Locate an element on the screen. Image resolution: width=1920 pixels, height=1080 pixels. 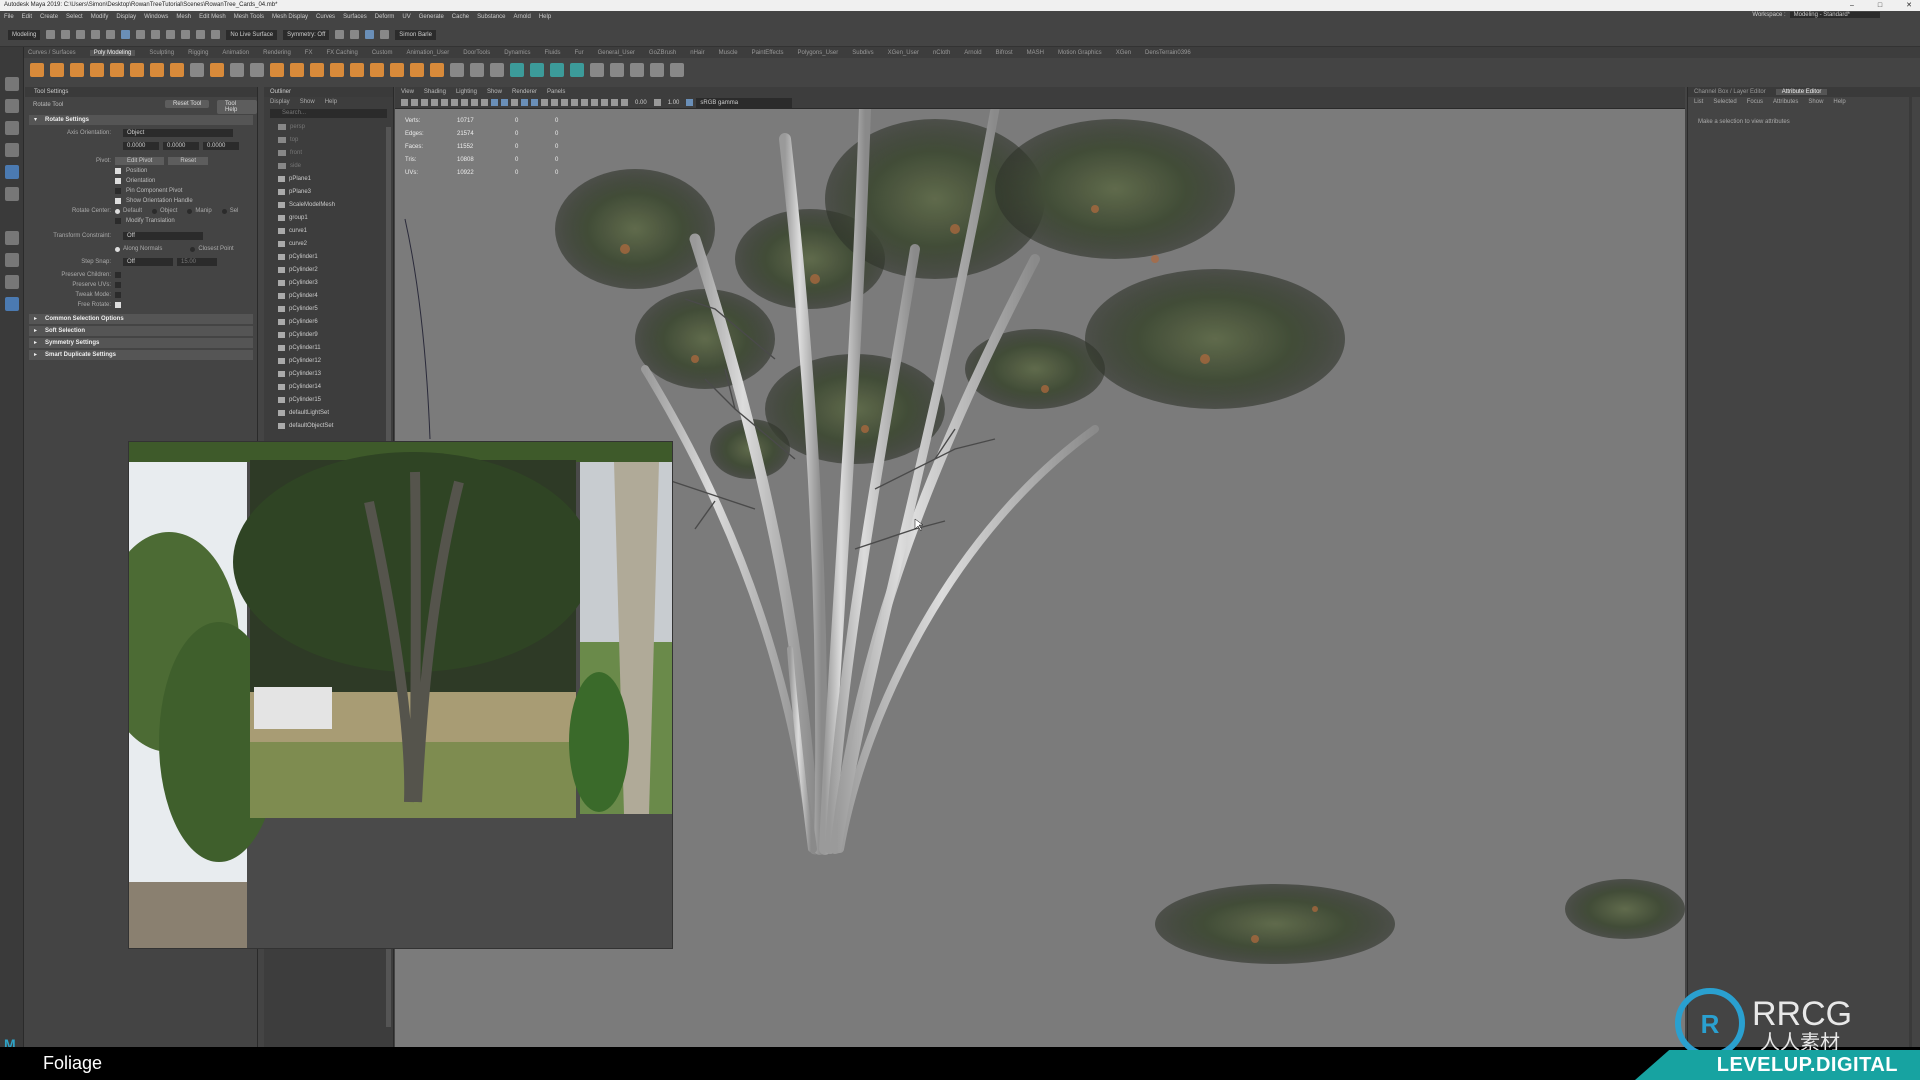
menu-mesh: Mesh is located at coordinates (183, 17).